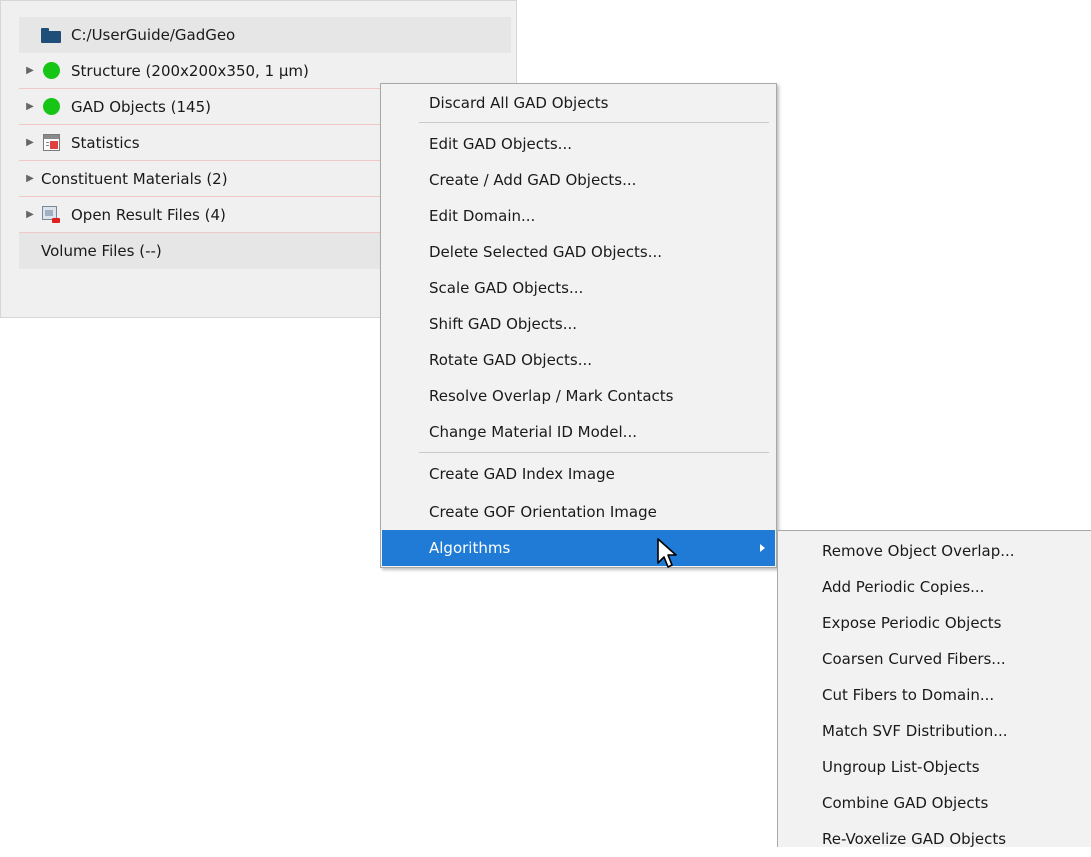 The image size is (1091, 857). Describe the element at coordinates (578, 396) in the screenshot. I see `menu-item-resolve-overlap: Resolve Overlap / Mark Contacts` at that location.